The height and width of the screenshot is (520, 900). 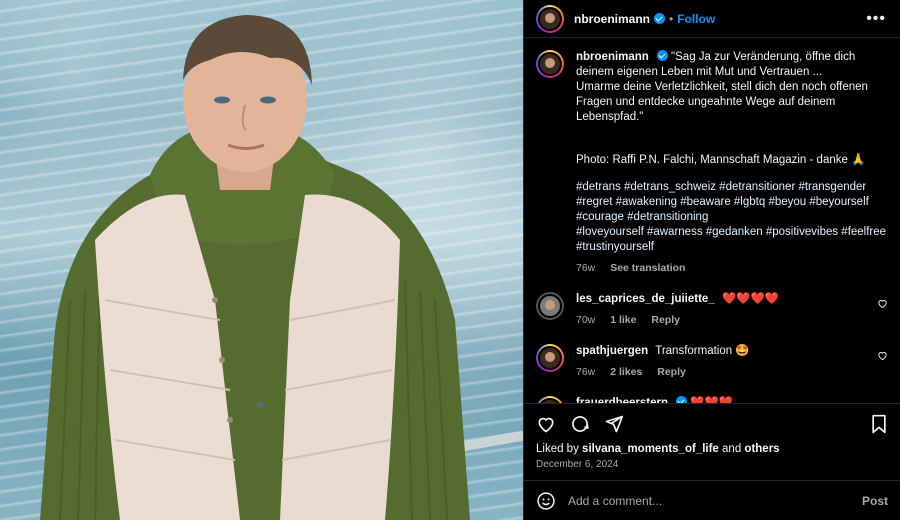 I want to click on post-comment-button: Post, so click(x=875, y=501).